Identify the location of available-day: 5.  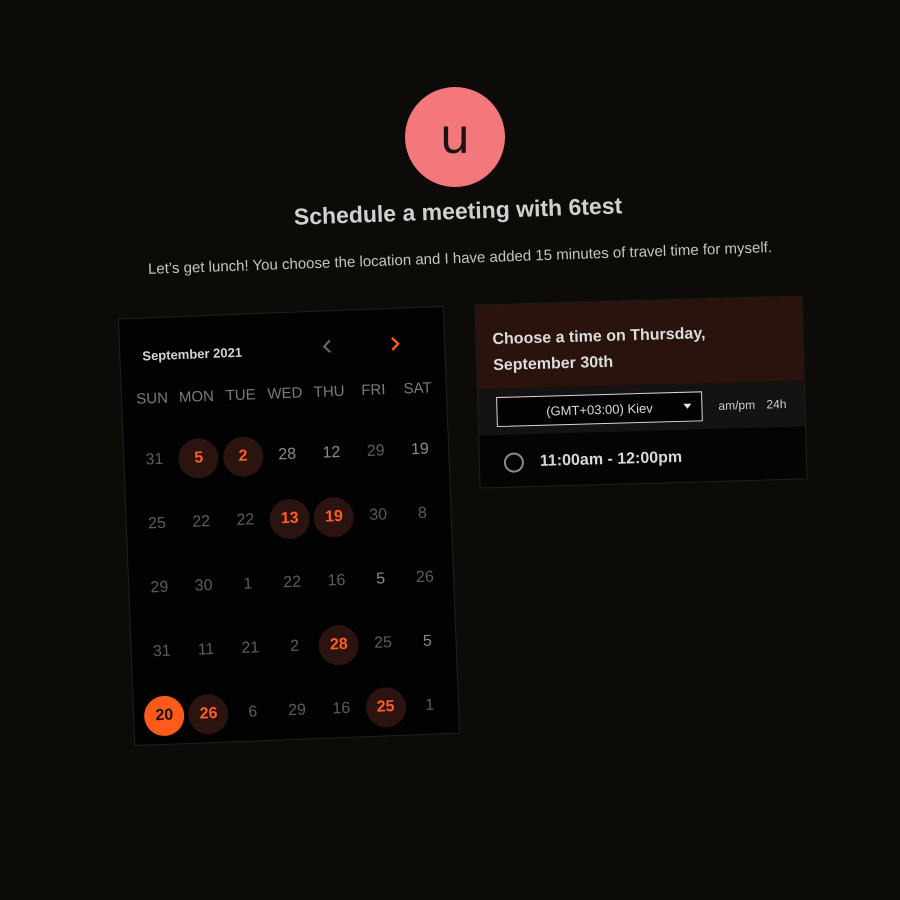
(199, 458).